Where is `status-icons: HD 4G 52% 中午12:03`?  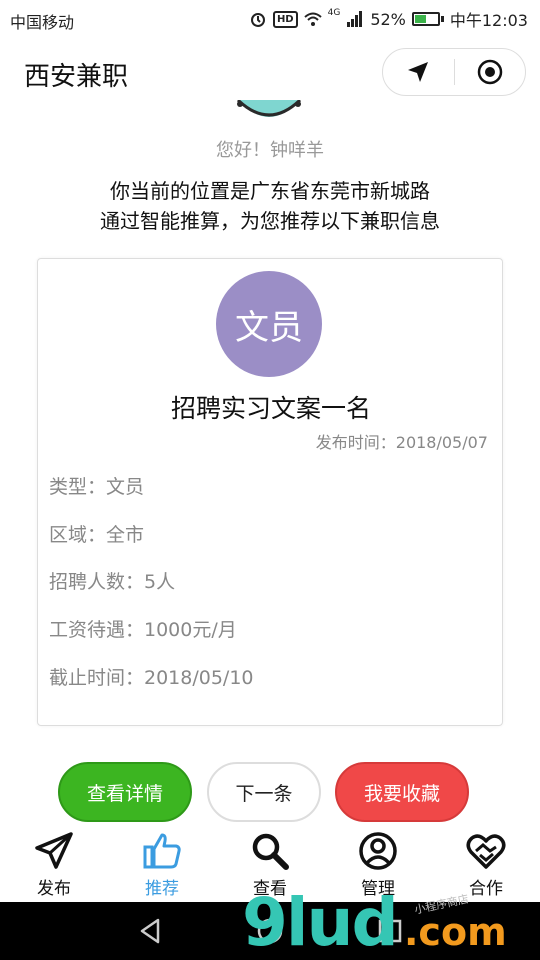 status-icons: HD 4G 52% 中午12:03 is located at coordinates (388, 19).